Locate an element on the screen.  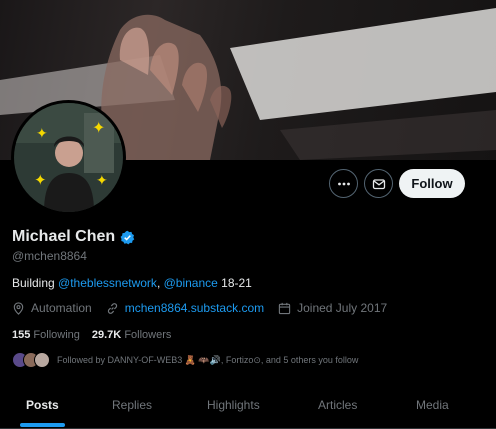
bio-suffix: 18-21 is located at coordinates (234, 283).